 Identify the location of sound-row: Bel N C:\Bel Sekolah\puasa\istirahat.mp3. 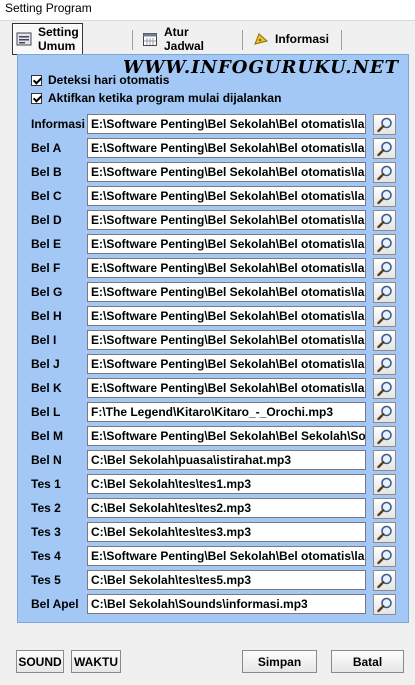
(216, 461).